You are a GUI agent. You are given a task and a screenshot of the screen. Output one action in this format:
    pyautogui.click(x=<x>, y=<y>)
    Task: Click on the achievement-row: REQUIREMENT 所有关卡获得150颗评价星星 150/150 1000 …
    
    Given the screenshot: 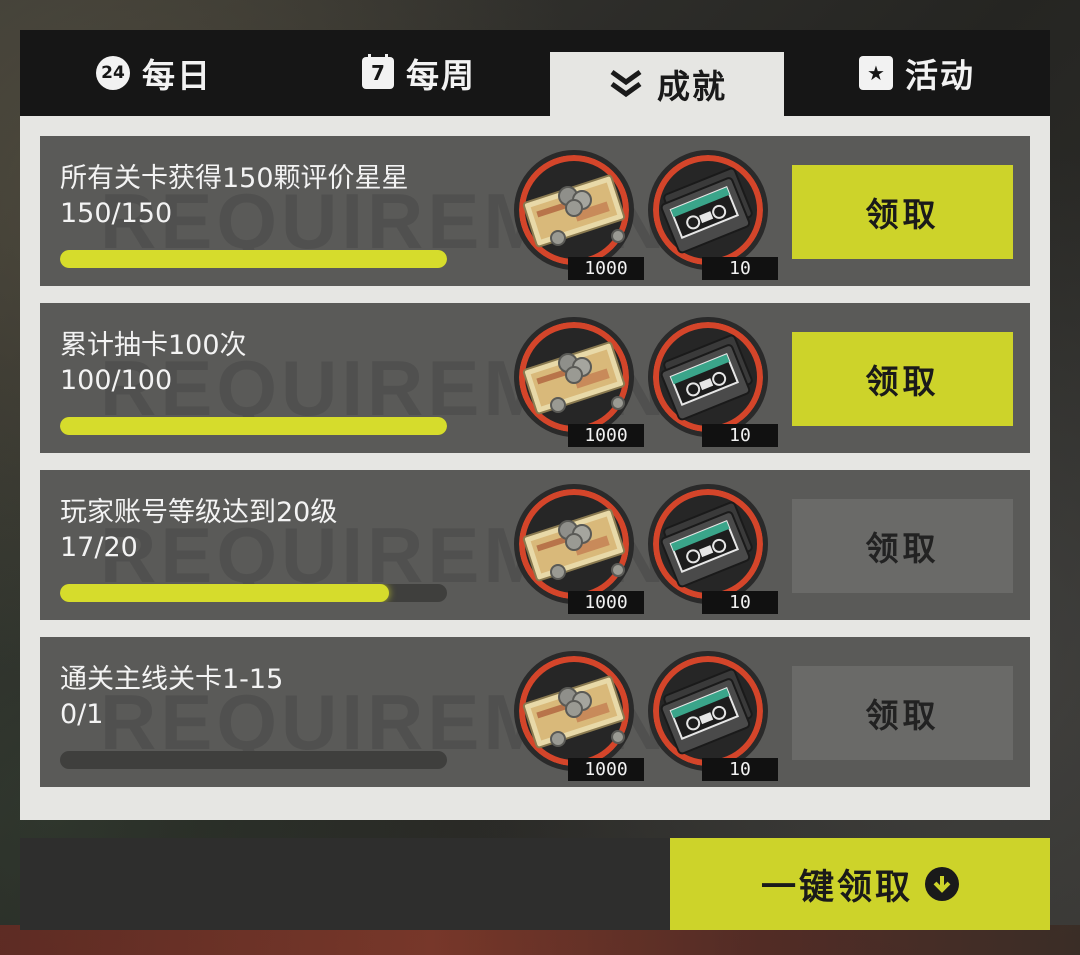 What is the action you would take?
    pyautogui.click(x=535, y=211)
    